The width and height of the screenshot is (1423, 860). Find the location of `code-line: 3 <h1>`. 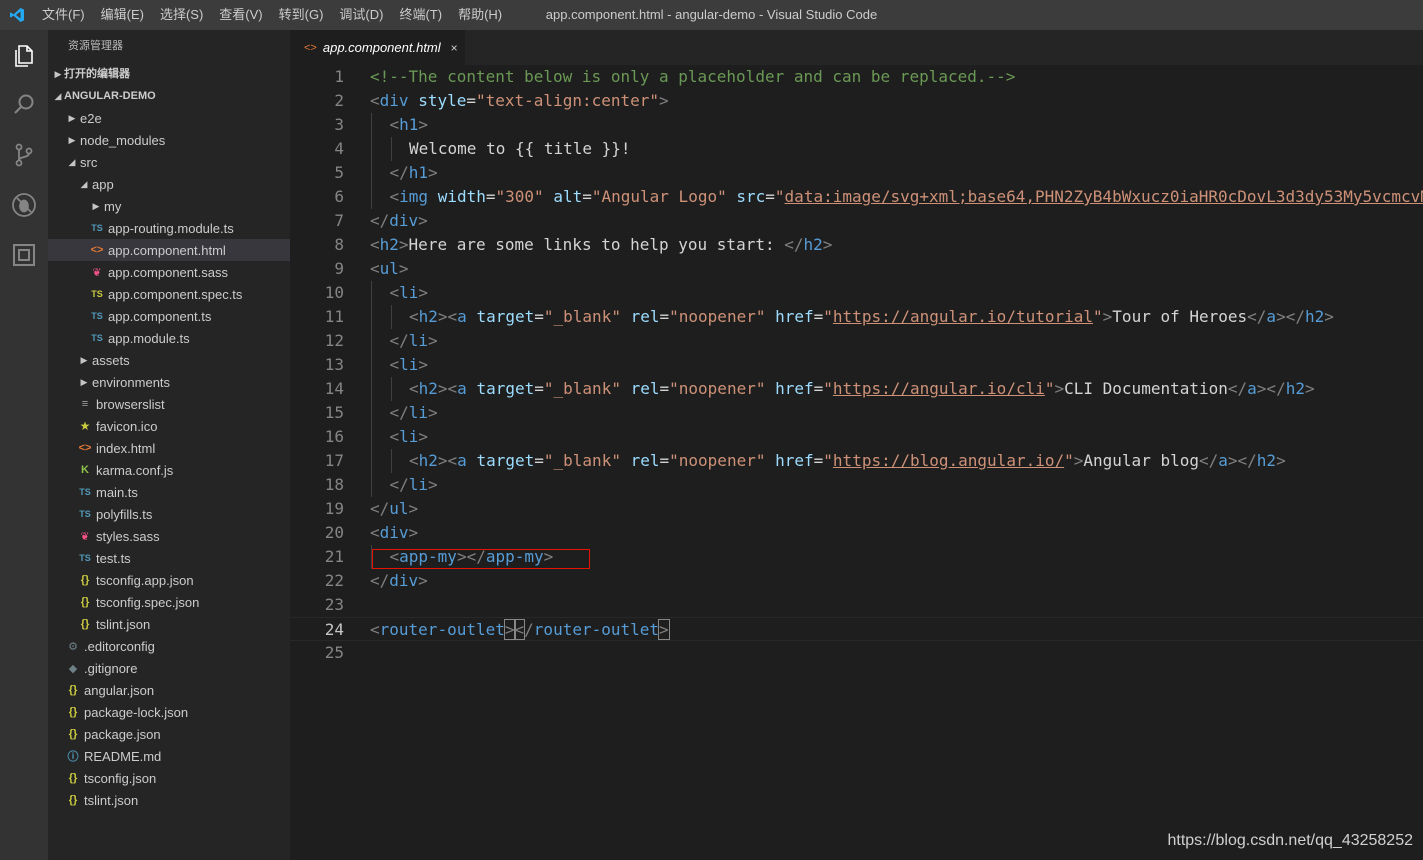

code-line: 3 <h1> is located at coordinates (856, 125).